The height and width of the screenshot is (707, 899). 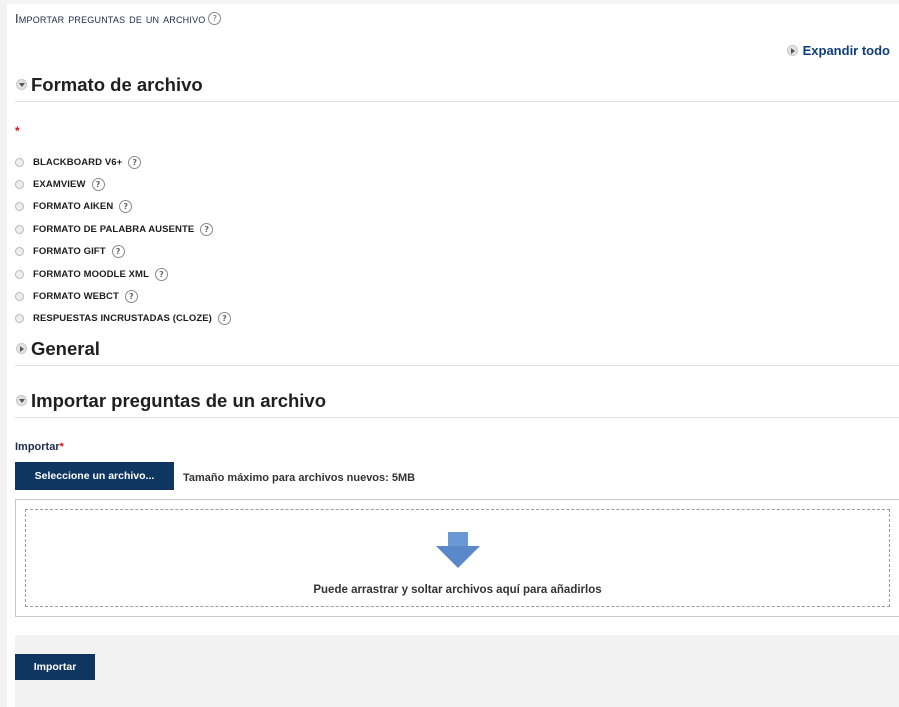 I want to click on format-option-missing-word: FORMATO DE PALABRA AUSENTE ?, so click(x=123, y=229).